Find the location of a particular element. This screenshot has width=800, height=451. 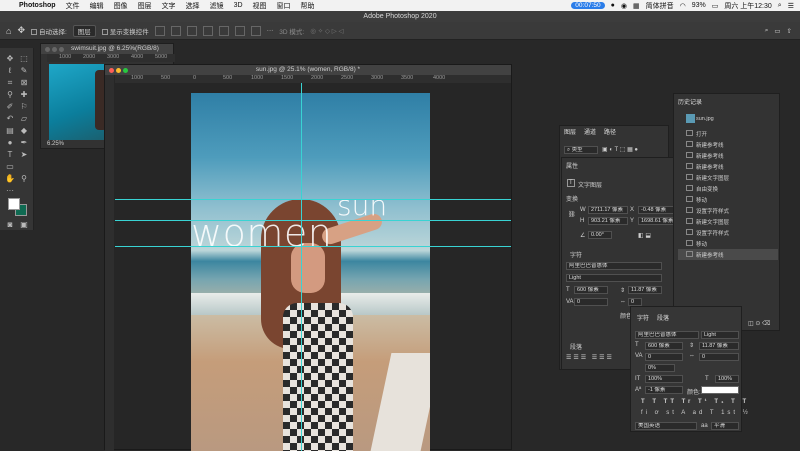

history-footer-icons: ◫ ⊙ ⌫ is located at coordinates (759, 323).